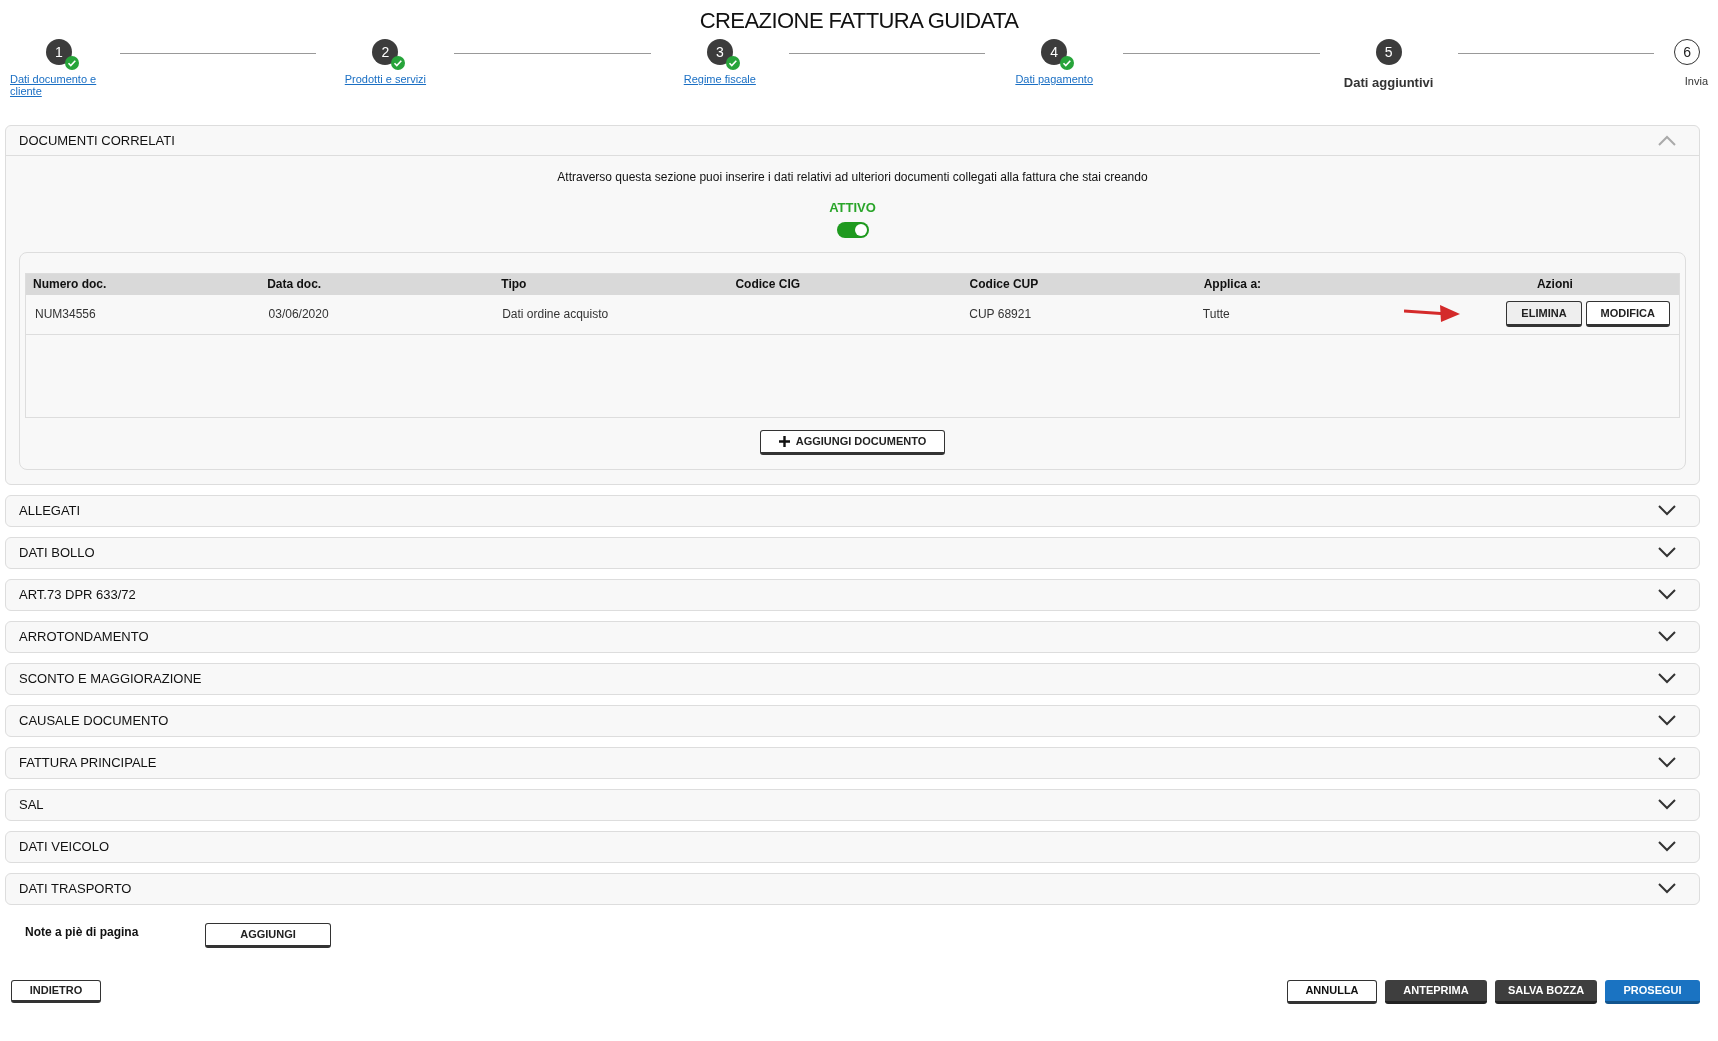 The width and height of the screenshot is (1718, 1041). I want to click on step-number: 3, so click(719, 52).